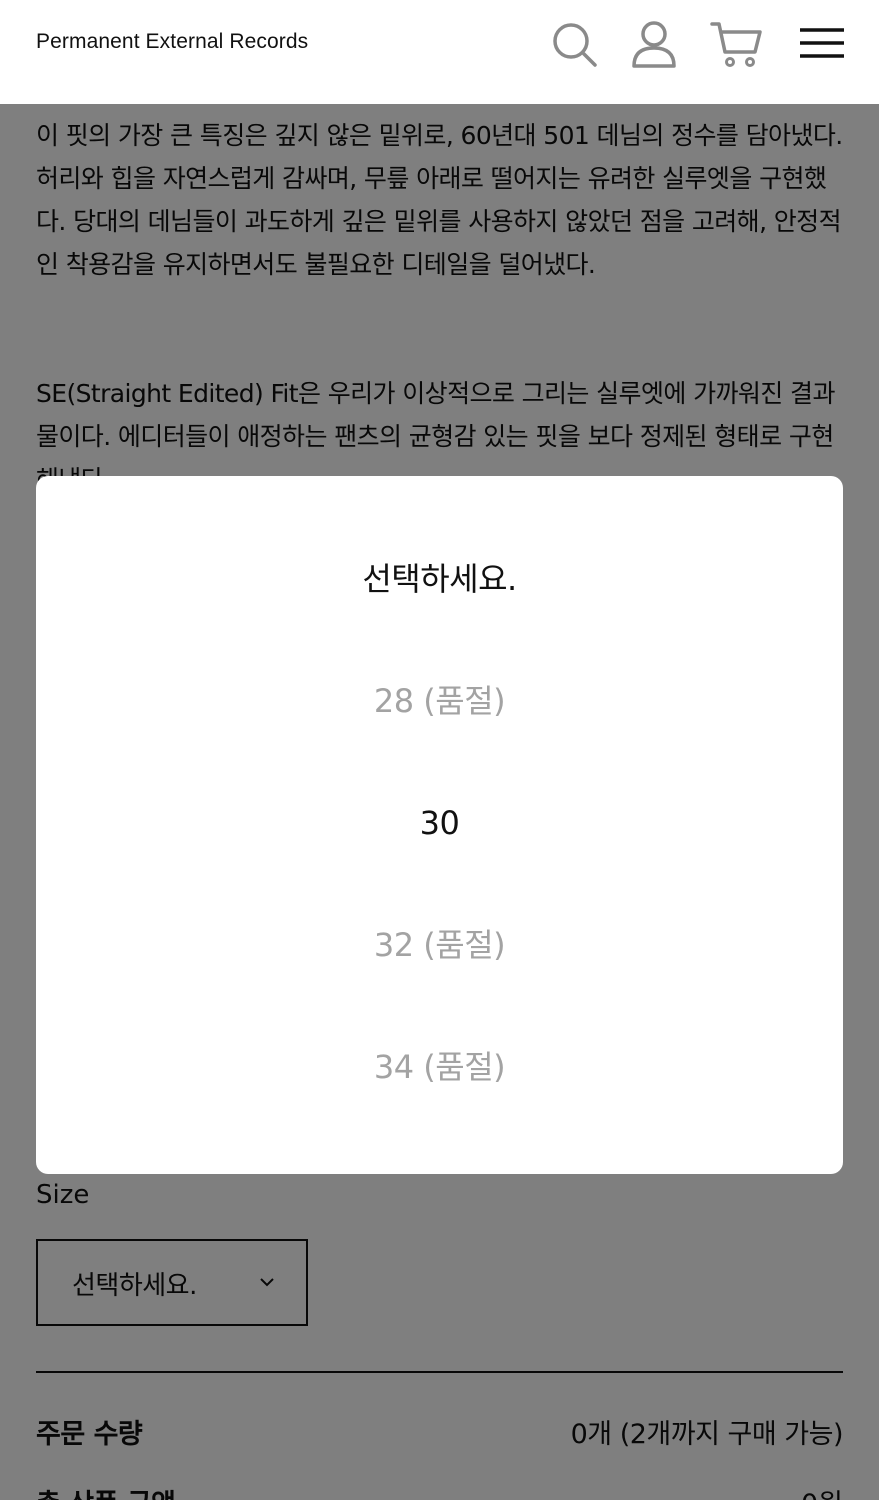  Describe the element at coordinates (574, 44) in the screenshot. I see `search-icon` at that location.